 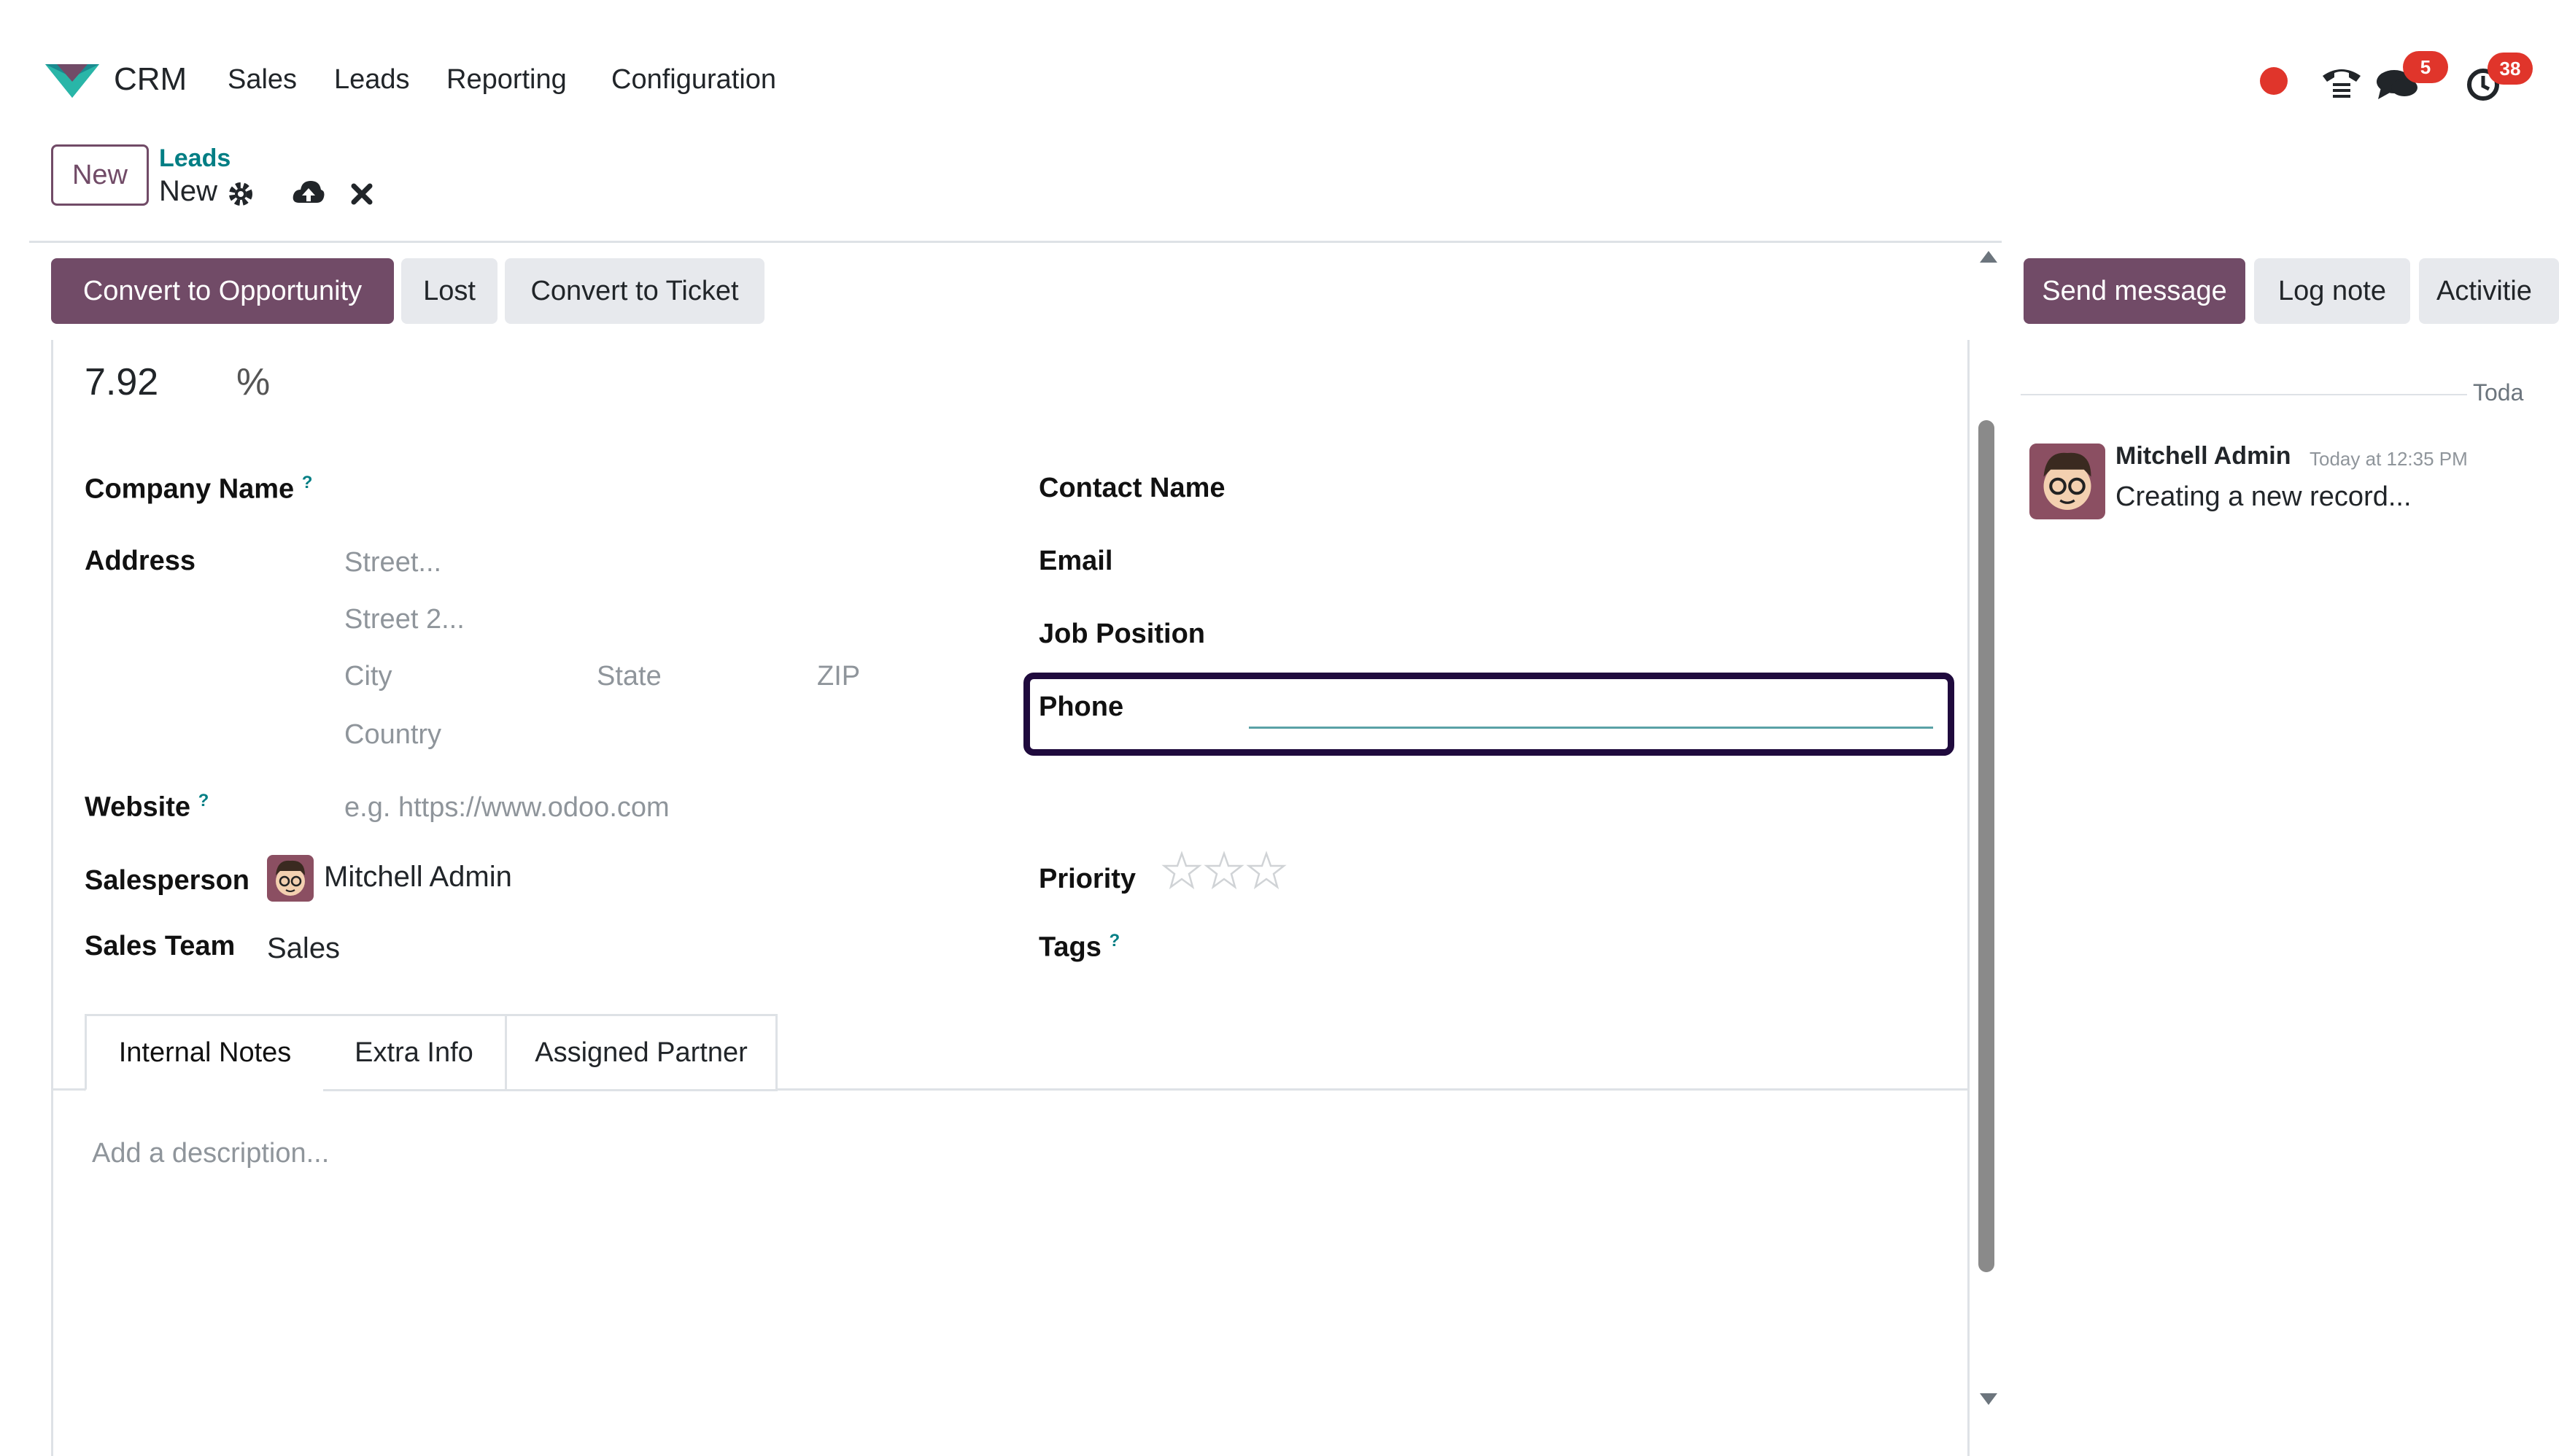 What do you see at coordinates (151, 79) in the screenshot?
I see `app-name: CRM` at bounding box center [151, 79].